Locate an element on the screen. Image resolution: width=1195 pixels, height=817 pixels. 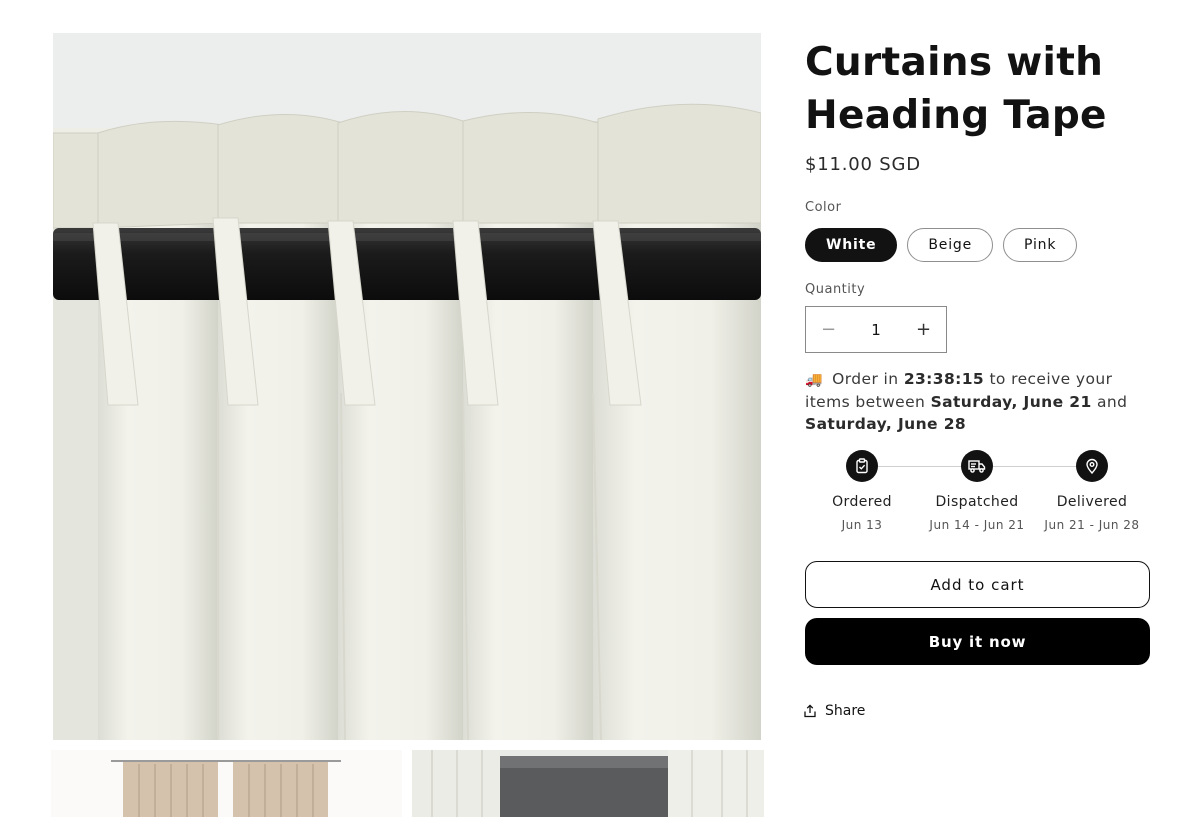
timeline-ordered-label: Ordered is located at coordinates (862, 502).